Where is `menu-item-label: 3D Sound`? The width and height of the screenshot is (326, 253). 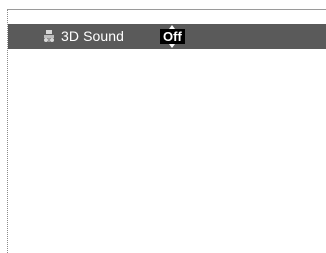 menu-item-label: 3D Sound is located at coordinates (93, 36).